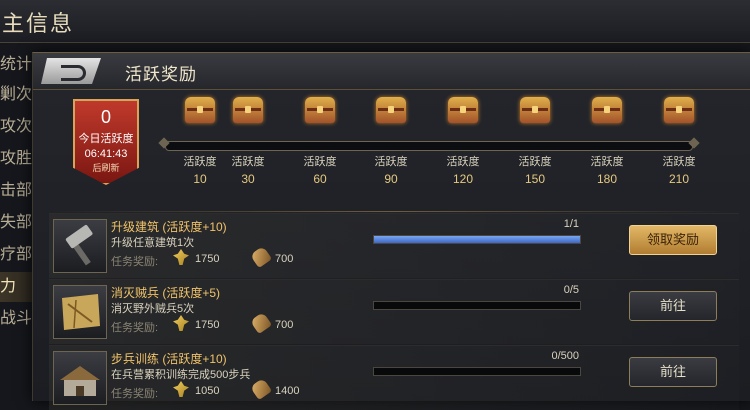 Image resolution: width=750 pixels, height=410 pixels. Describe the element at coordinates (375, 21) in the screenshot. I see `main-info-header: 主信息` at that location.